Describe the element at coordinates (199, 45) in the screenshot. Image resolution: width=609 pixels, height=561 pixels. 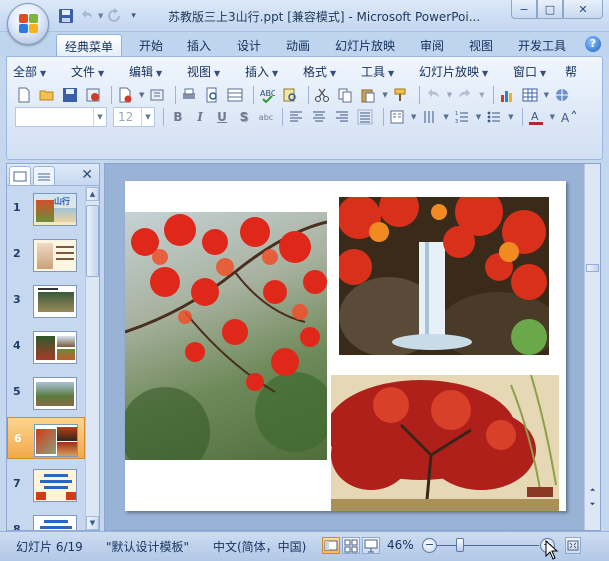
I see `tab-insert: 插入` at that location.